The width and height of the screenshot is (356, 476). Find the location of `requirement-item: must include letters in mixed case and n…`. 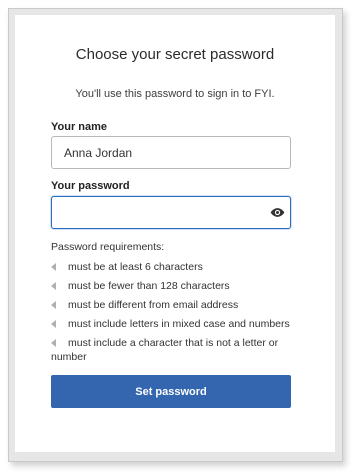

requirement-item: must include letters in mixed case and n… is located at coordinates (173, 324).